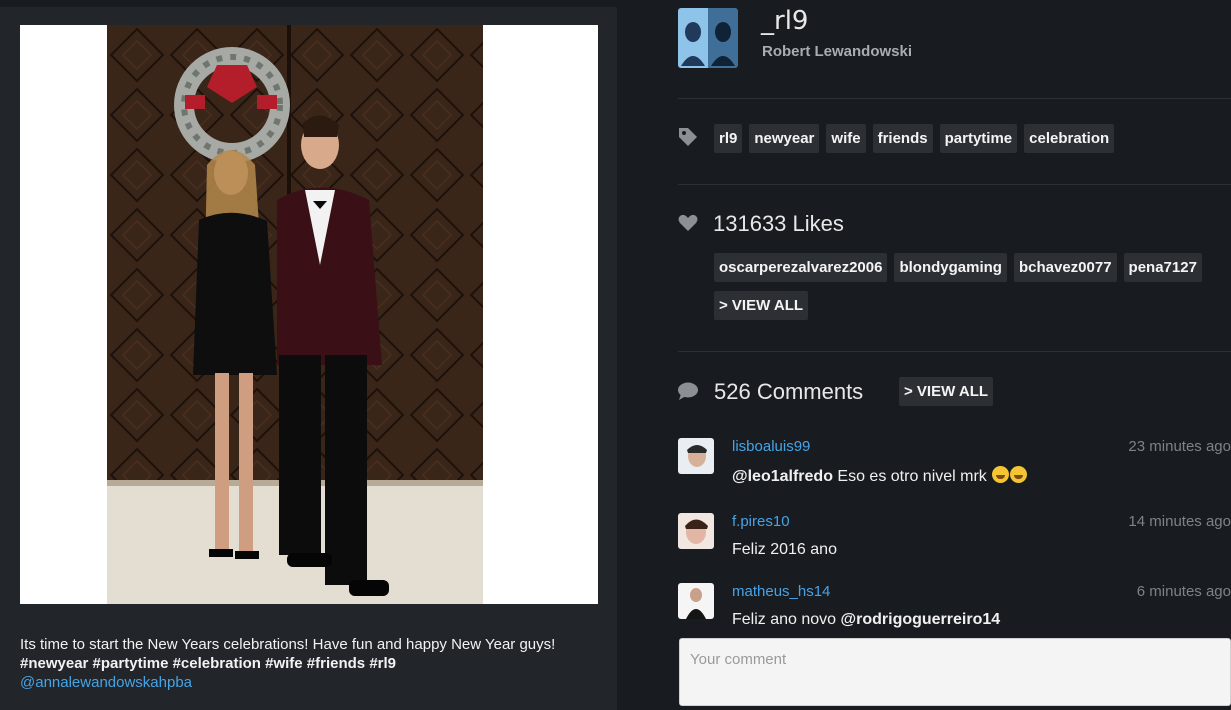  Describe the element at coordinates (946, 391) in the screenshot. I see `comments-view-all-button: > VIEW ALL` at that location.